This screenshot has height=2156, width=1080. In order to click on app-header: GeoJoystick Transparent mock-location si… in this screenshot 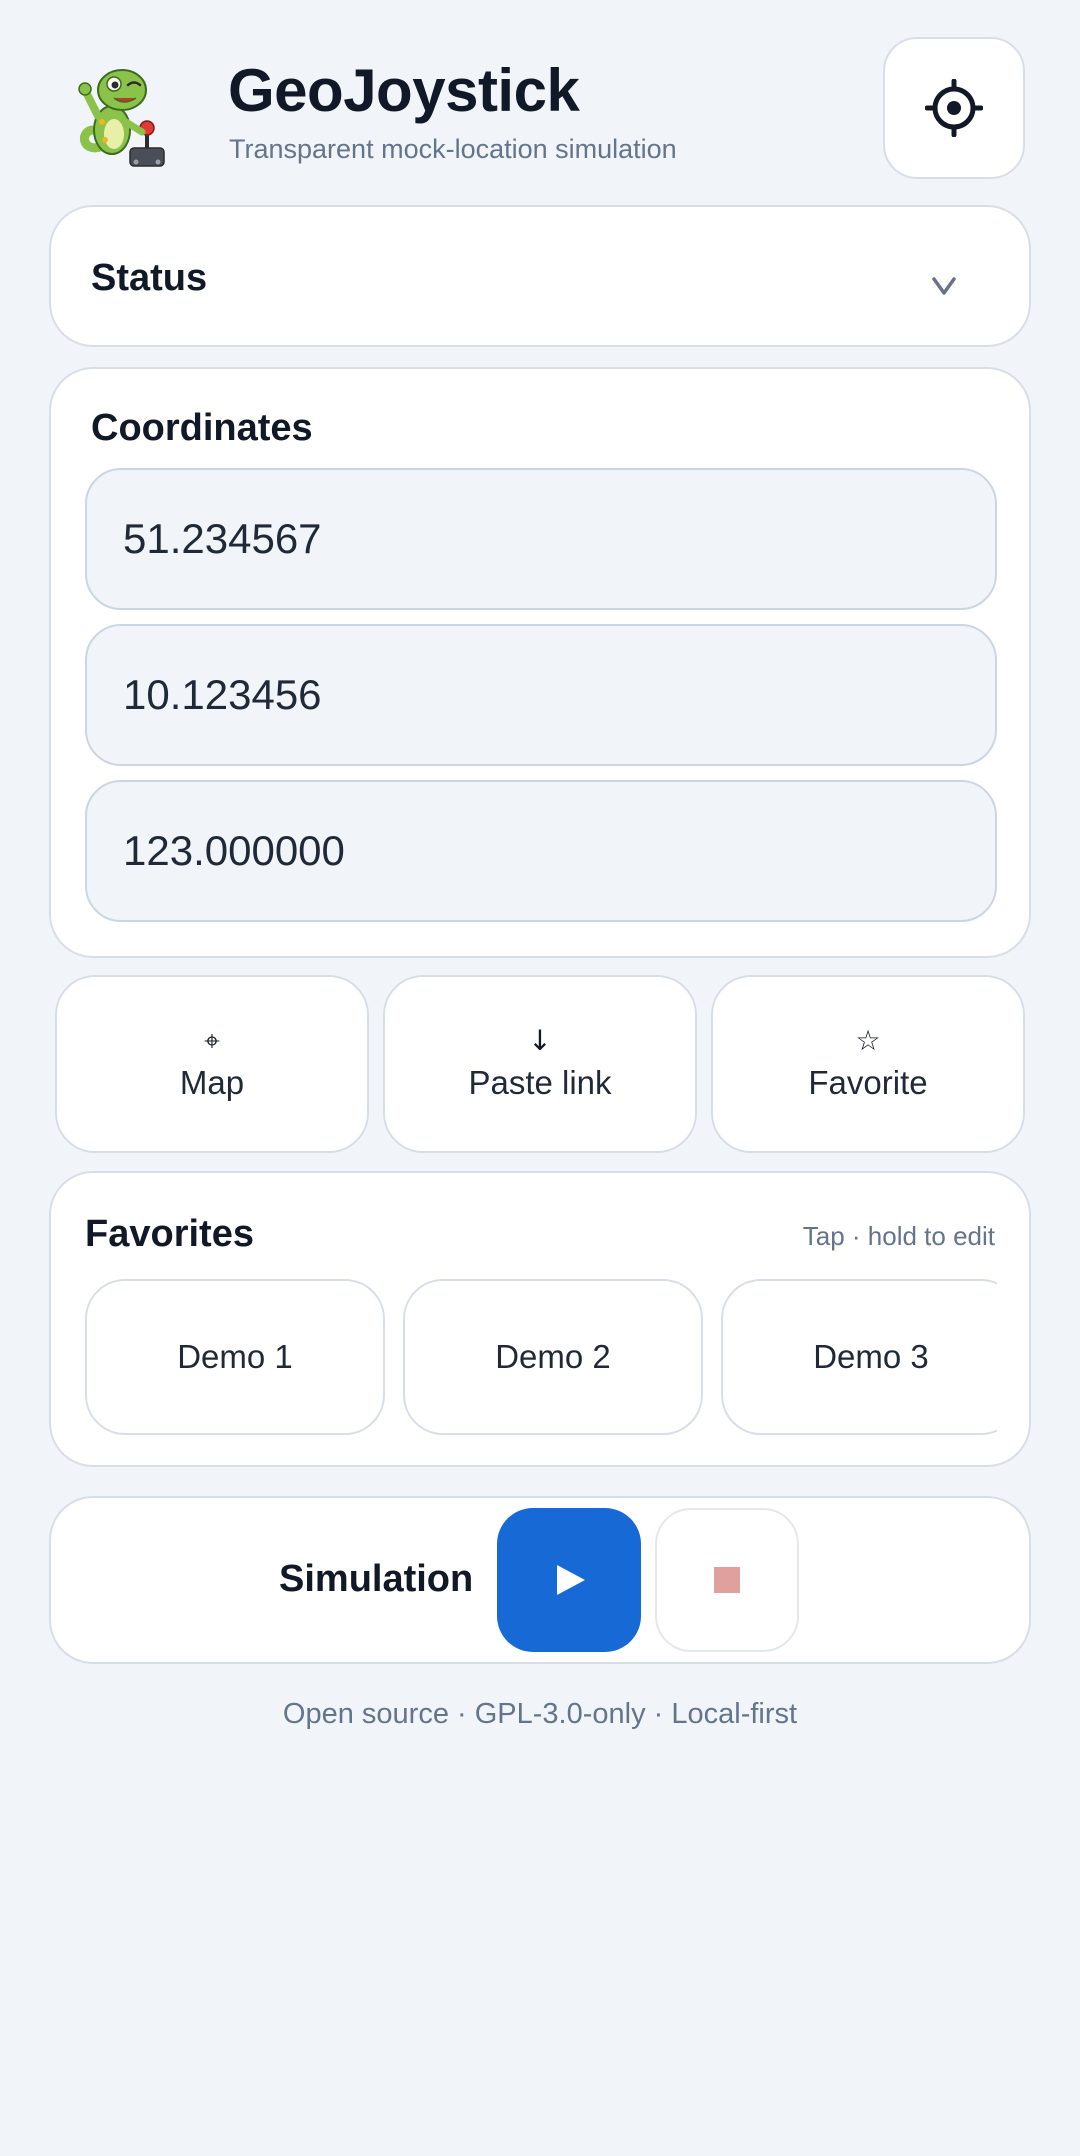, I will do `click(540, 97)`.